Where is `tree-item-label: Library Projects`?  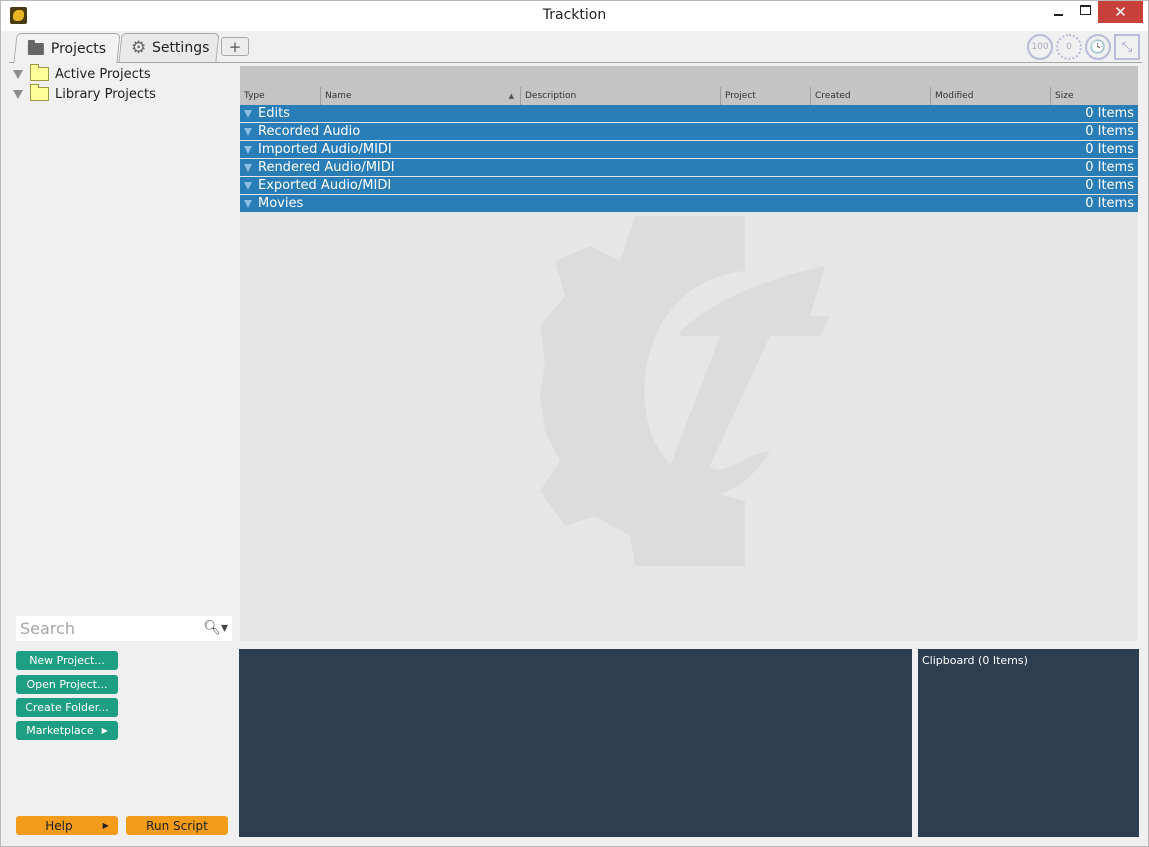
tree-item-label: Library Projects is located at coordinates (105, 94).